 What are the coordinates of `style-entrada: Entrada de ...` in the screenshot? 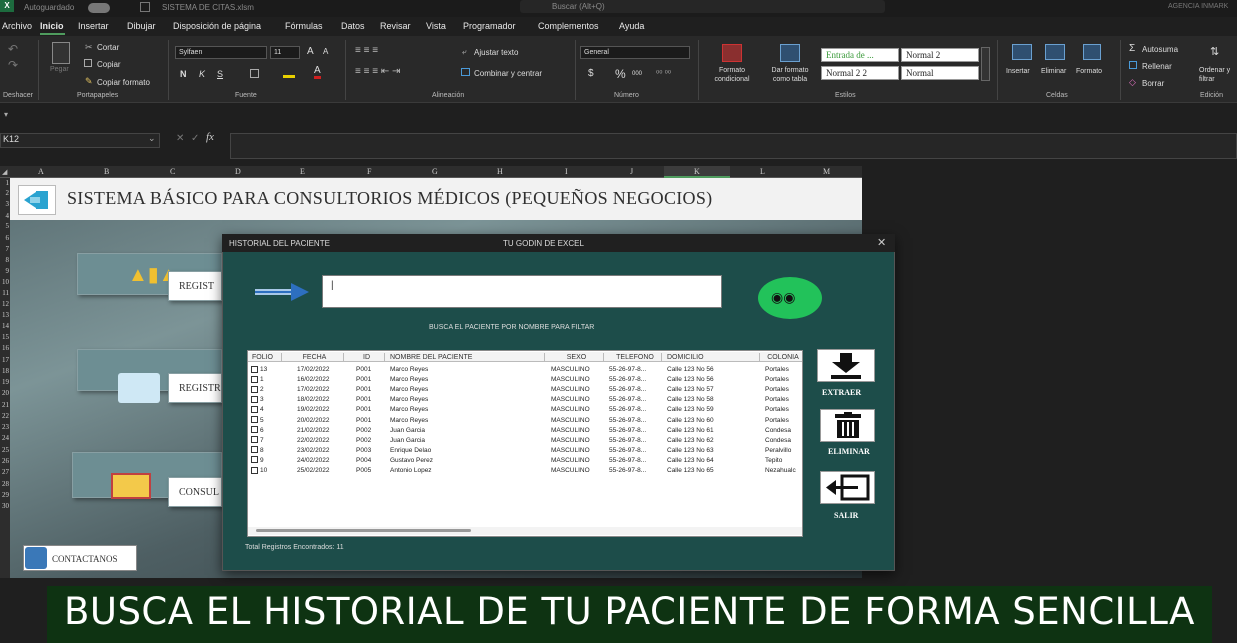 It's located at (860, 55).